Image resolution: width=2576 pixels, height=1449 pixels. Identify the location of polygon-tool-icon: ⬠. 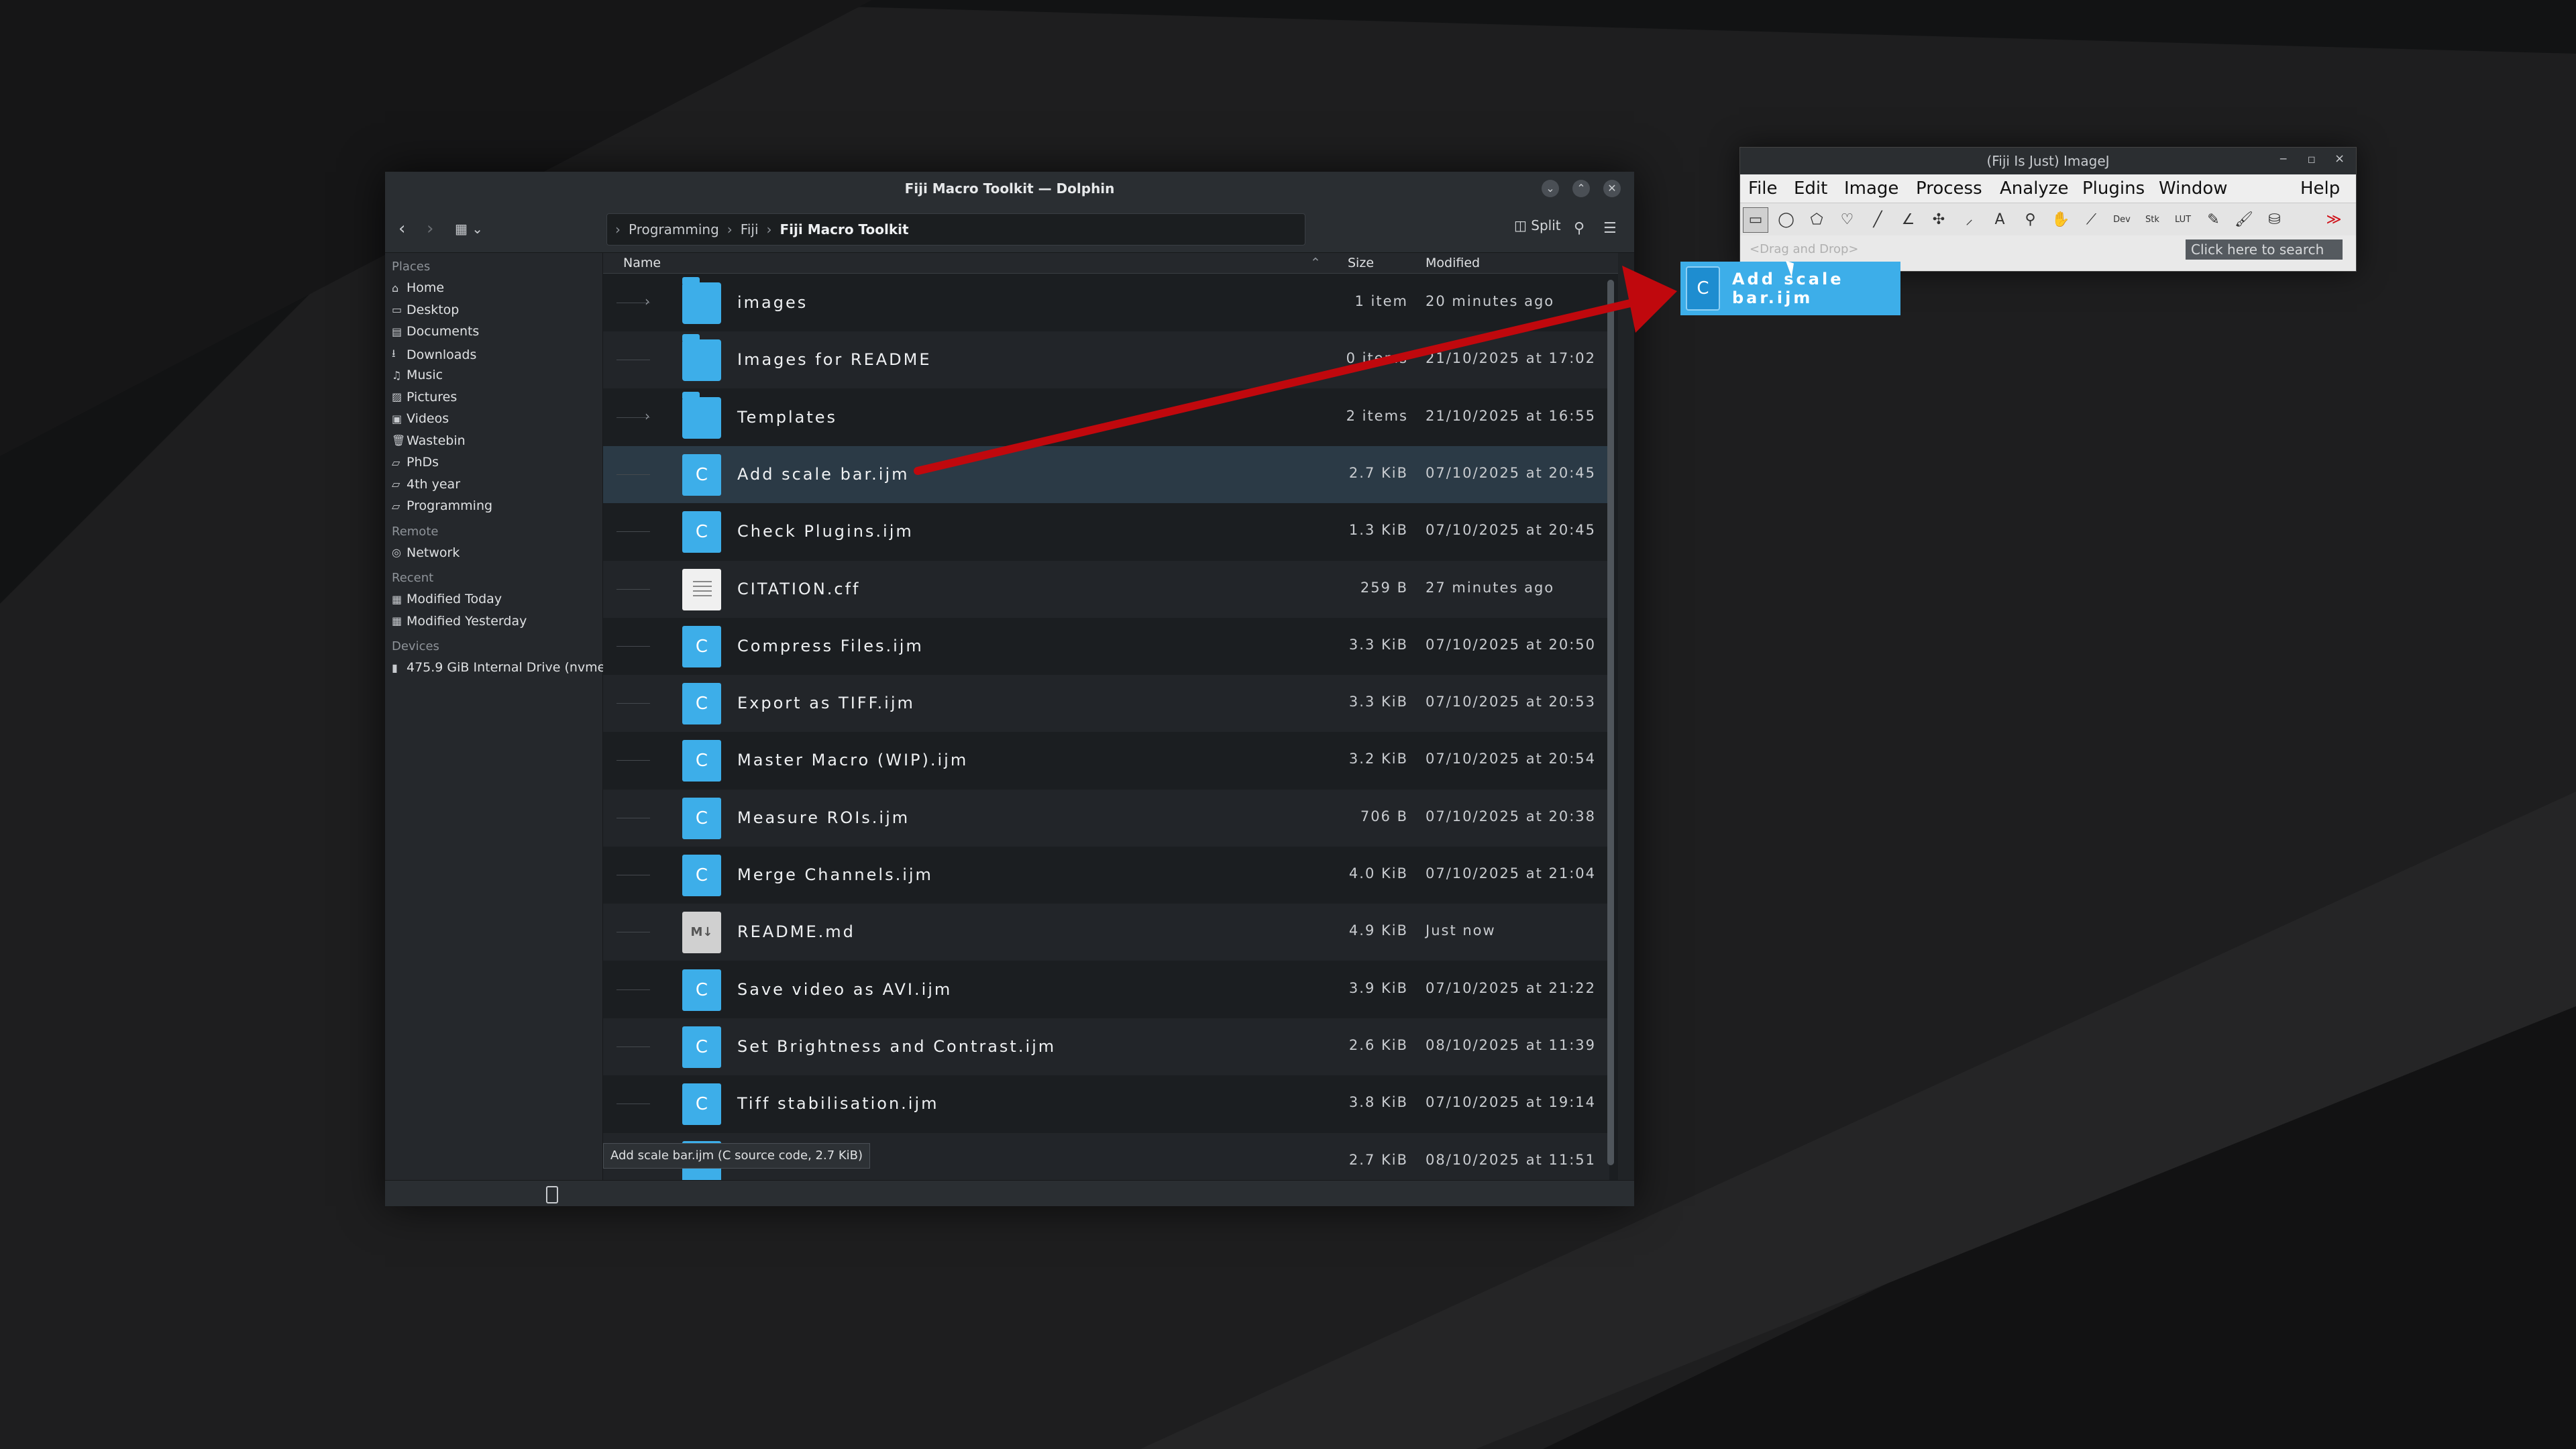
(1816, 220).